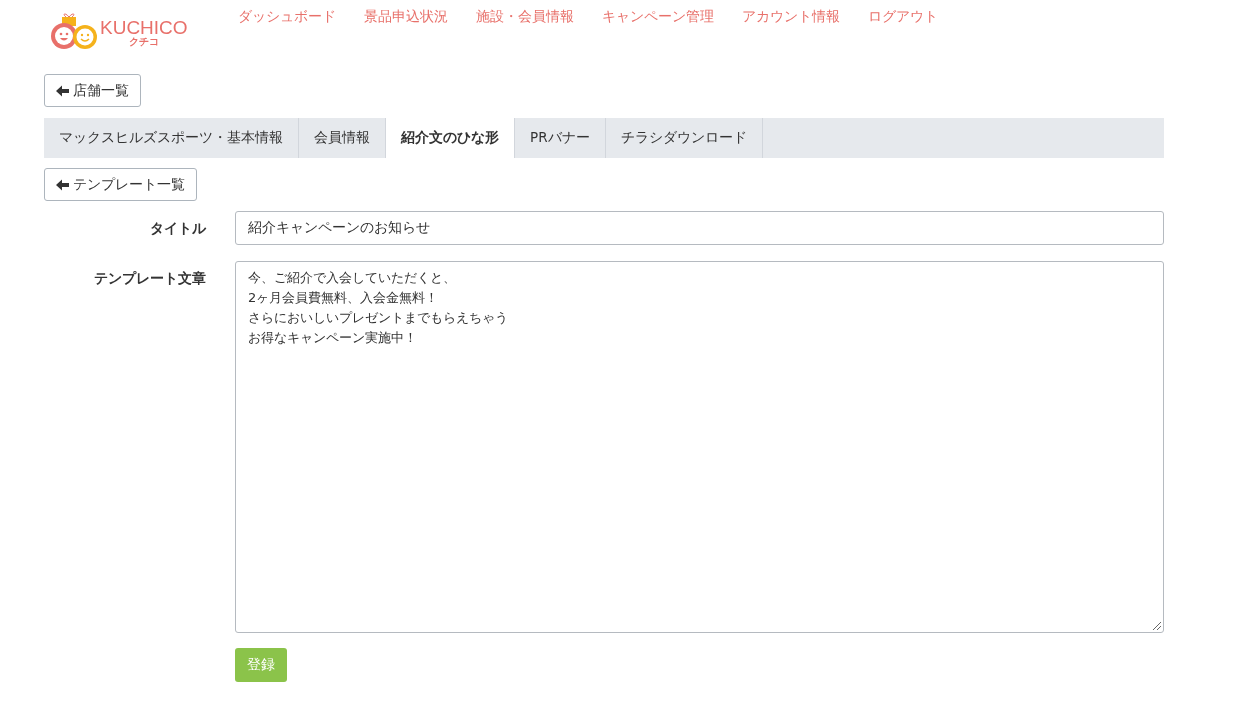 Image resolution: width=1251 pixels, height=724 pixels. Describe the element at coordinates (332, 338) in the screenshot. I see `textarea-line: お得なキャンペーン実施中！` at that location.